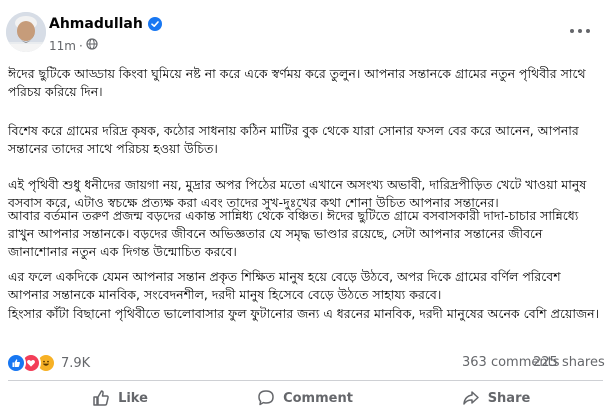 The height and width of the screenshot is (416, 611). I want to click on globe-icon, so click(92, 45).